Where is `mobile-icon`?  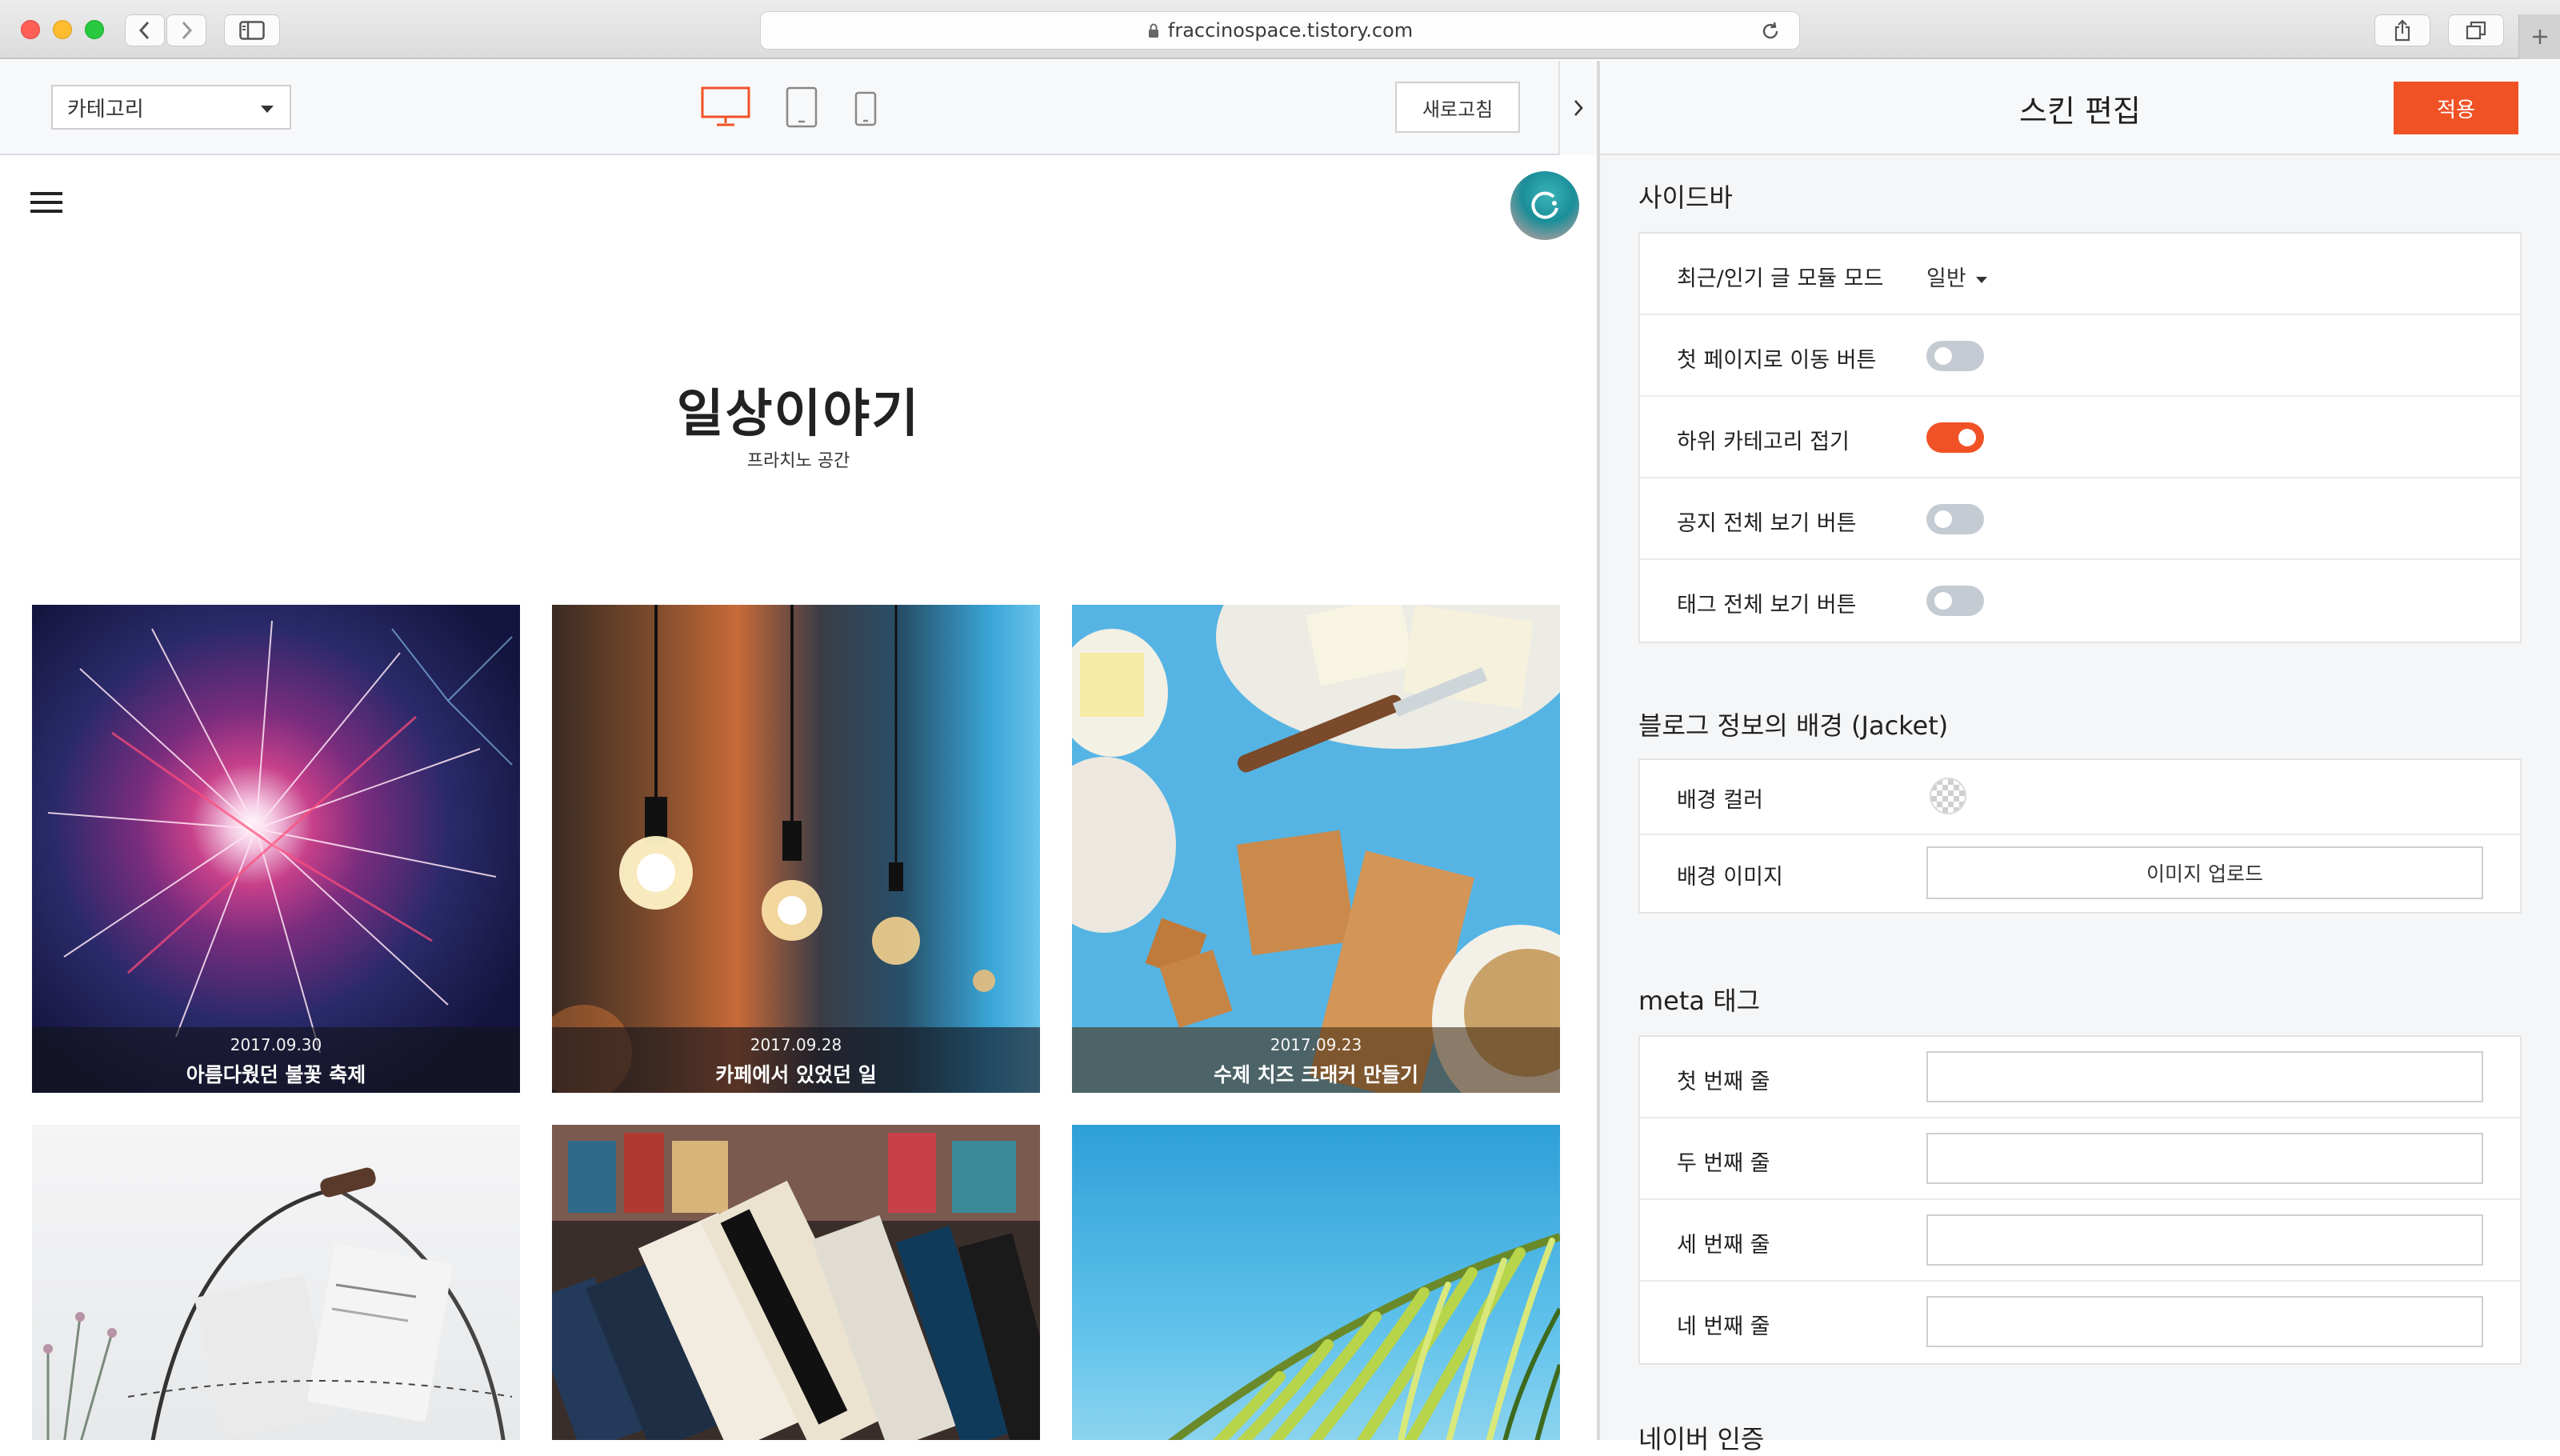 mobile-icon is located at coordinates (865, 108).